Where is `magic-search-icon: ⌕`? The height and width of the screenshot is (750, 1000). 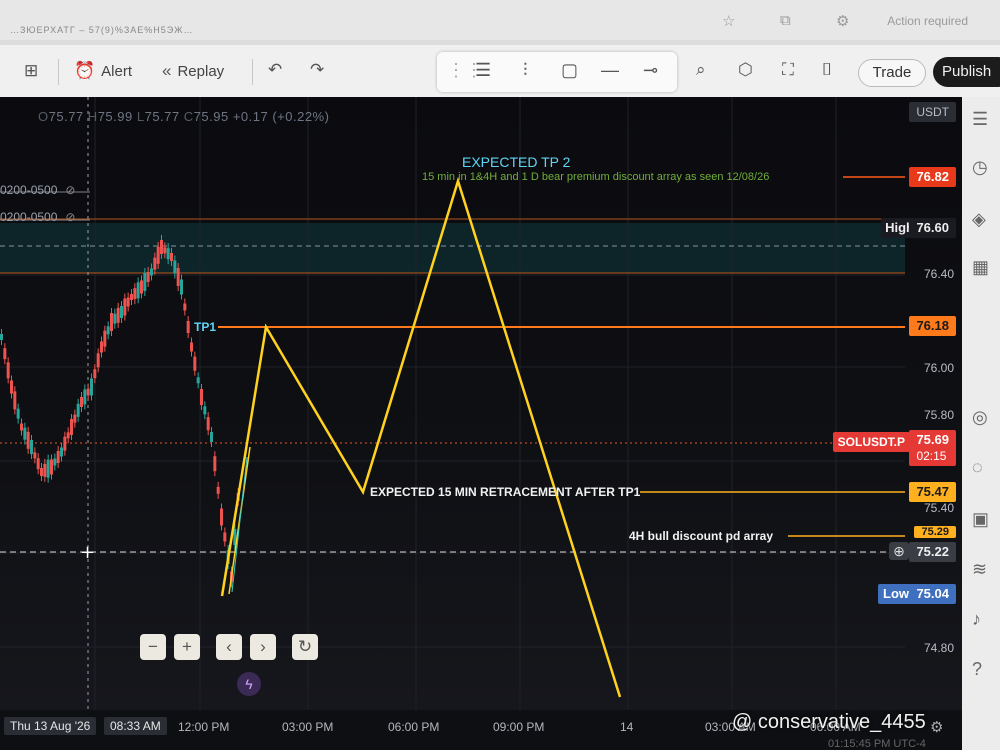
magic-search-icon: ⌕ is located at coordinates (701, 70).